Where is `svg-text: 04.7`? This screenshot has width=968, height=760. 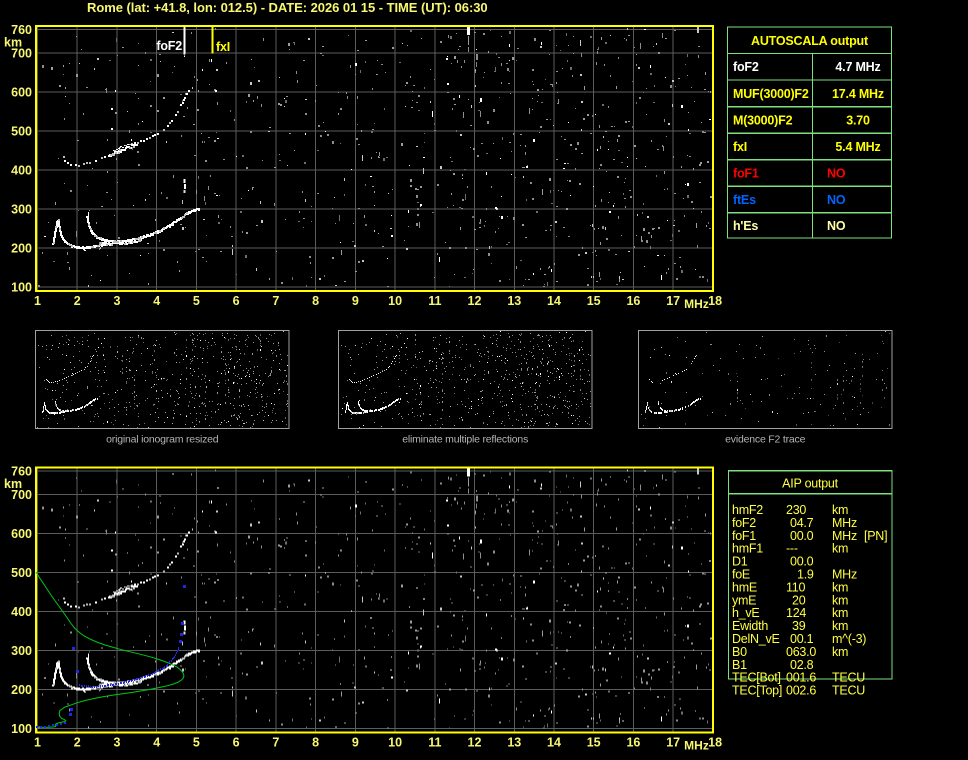 svg-text: 04.7 is located at coordinates (802, 523).